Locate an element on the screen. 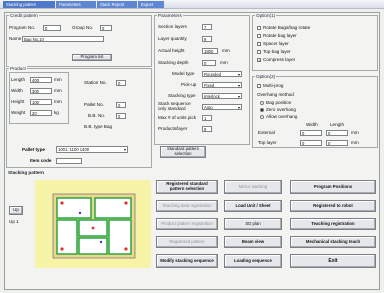 The height and width of the screenshot is (293, 384). bb-no-input: 0 is located at coordinates (121, 116).